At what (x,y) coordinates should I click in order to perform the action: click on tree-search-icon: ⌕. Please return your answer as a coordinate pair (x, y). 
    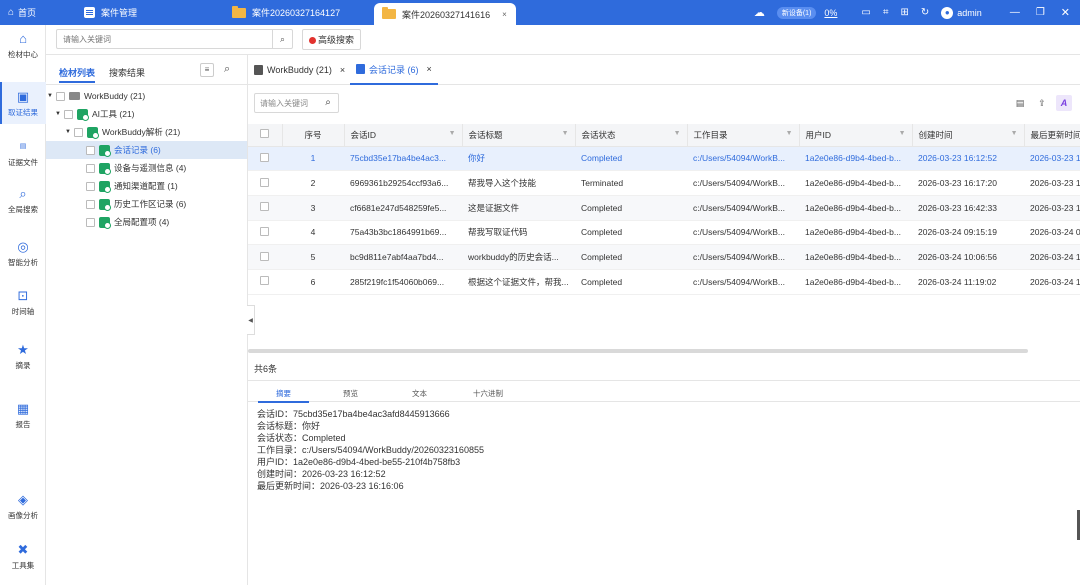
    Looking at the image, I should click on (227, 69).